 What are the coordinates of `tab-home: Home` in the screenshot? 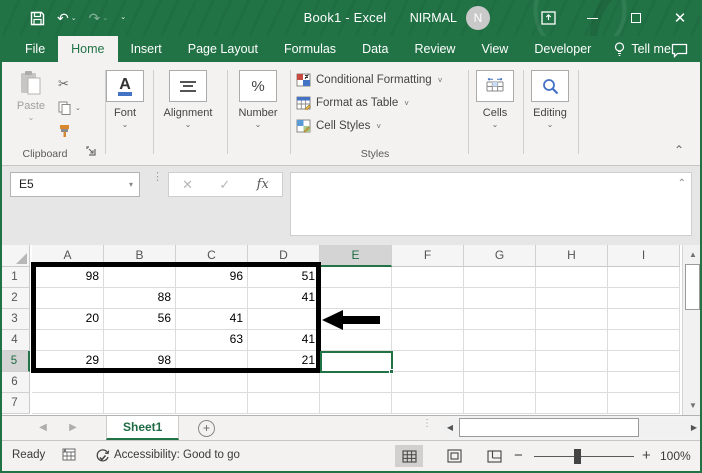 It's located at (88, 49).